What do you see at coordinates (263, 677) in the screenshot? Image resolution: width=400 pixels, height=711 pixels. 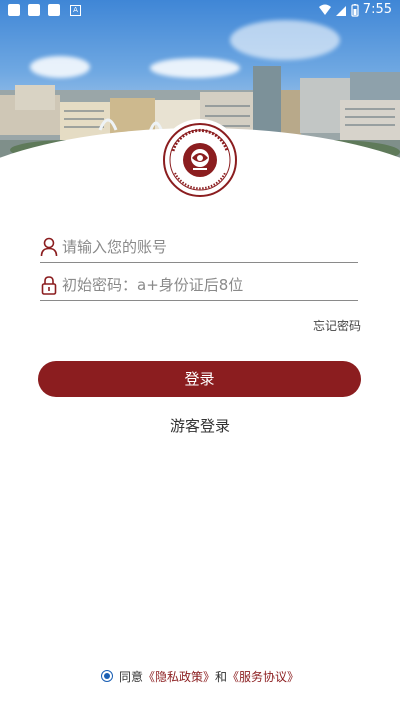 I see `service-agreement-link: 《服务协议》` at bounding box center [263, 677].